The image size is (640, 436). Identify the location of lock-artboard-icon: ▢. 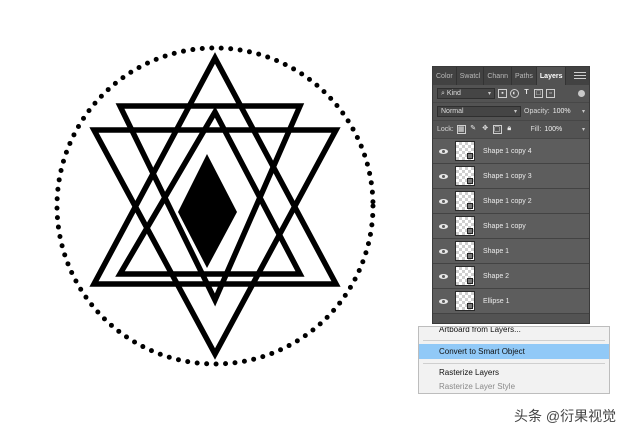
(497, 129).